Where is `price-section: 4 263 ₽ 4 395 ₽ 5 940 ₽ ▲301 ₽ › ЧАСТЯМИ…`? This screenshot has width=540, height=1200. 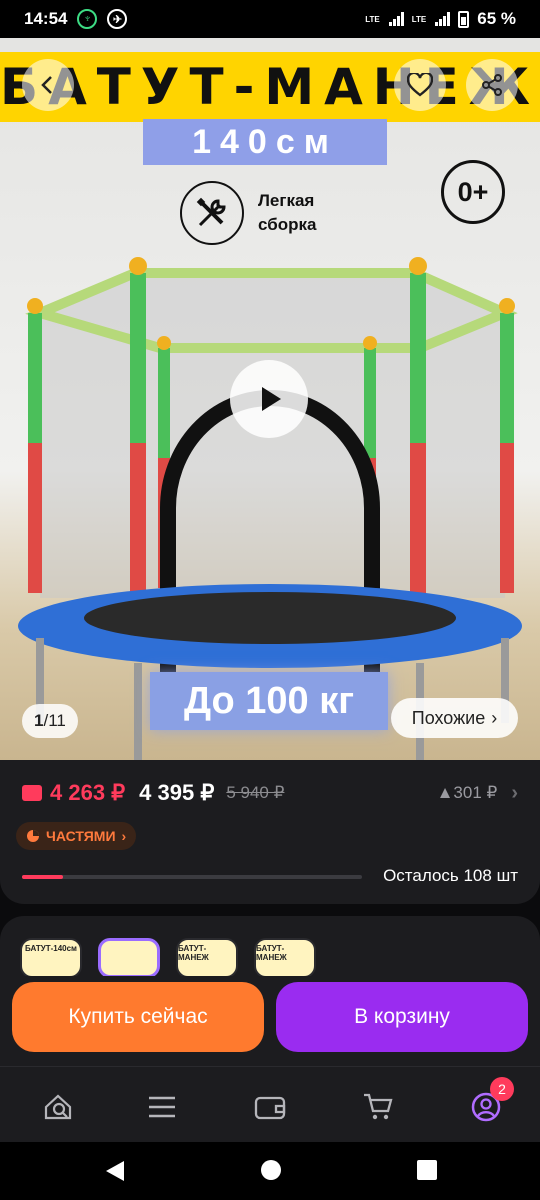 price-section: 4 263 ₽ 4 395 ₽ 5 940 ₽ ▲301 ₽ › ЧАСТЯМИ… is located at coordinates (270, 832).